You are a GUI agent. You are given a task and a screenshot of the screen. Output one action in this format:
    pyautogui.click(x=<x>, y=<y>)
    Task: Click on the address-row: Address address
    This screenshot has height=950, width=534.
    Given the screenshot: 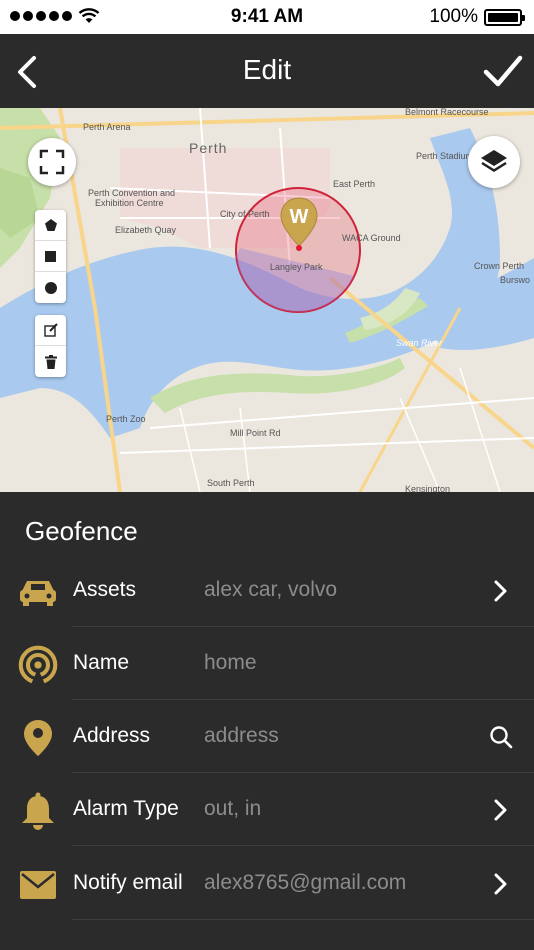 What is the action you would take?
    pyautogui.click(x=267, y=736)
    